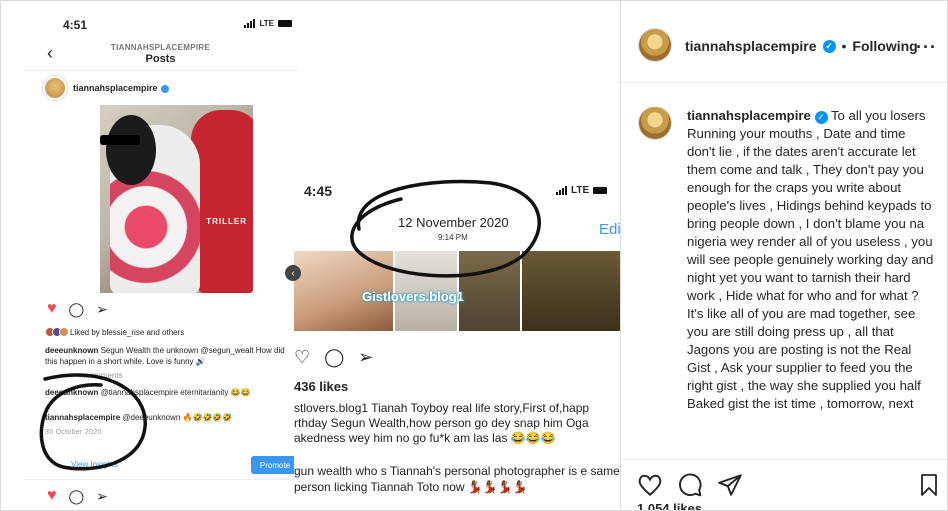 The height and width of the screenshot is (511, 948). What do you see at coordinates (57, 332) in the screenshot?
I see `liker-avatars` at bounding box center [57, 332].